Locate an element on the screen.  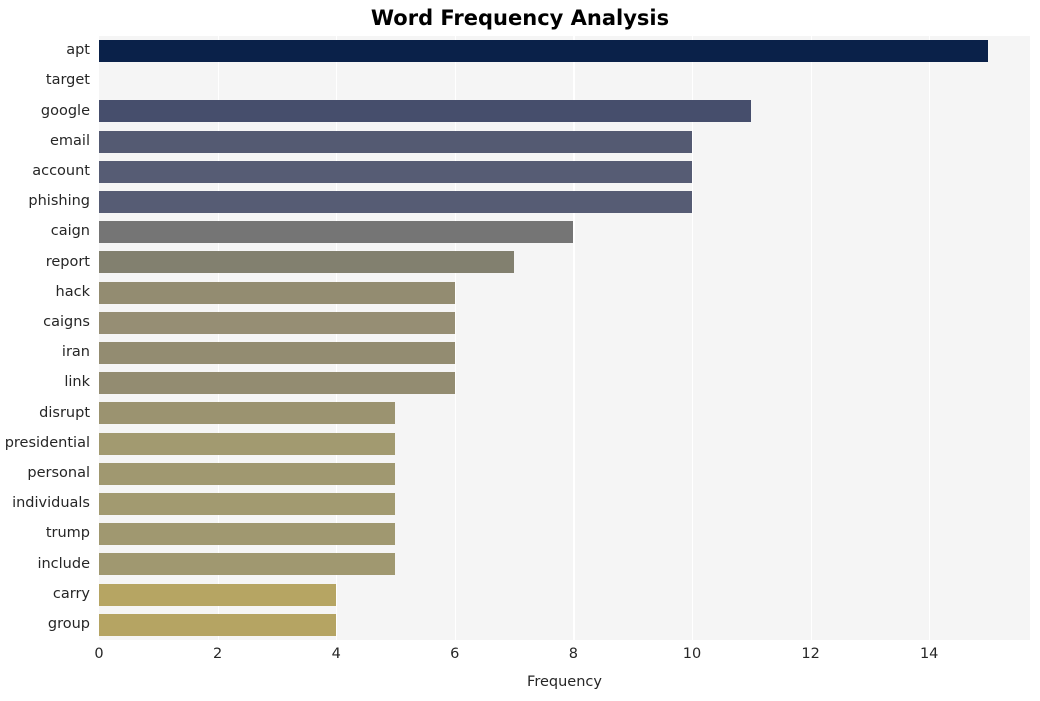
y-tick-label-target: target is located at coordinates (67, 80).